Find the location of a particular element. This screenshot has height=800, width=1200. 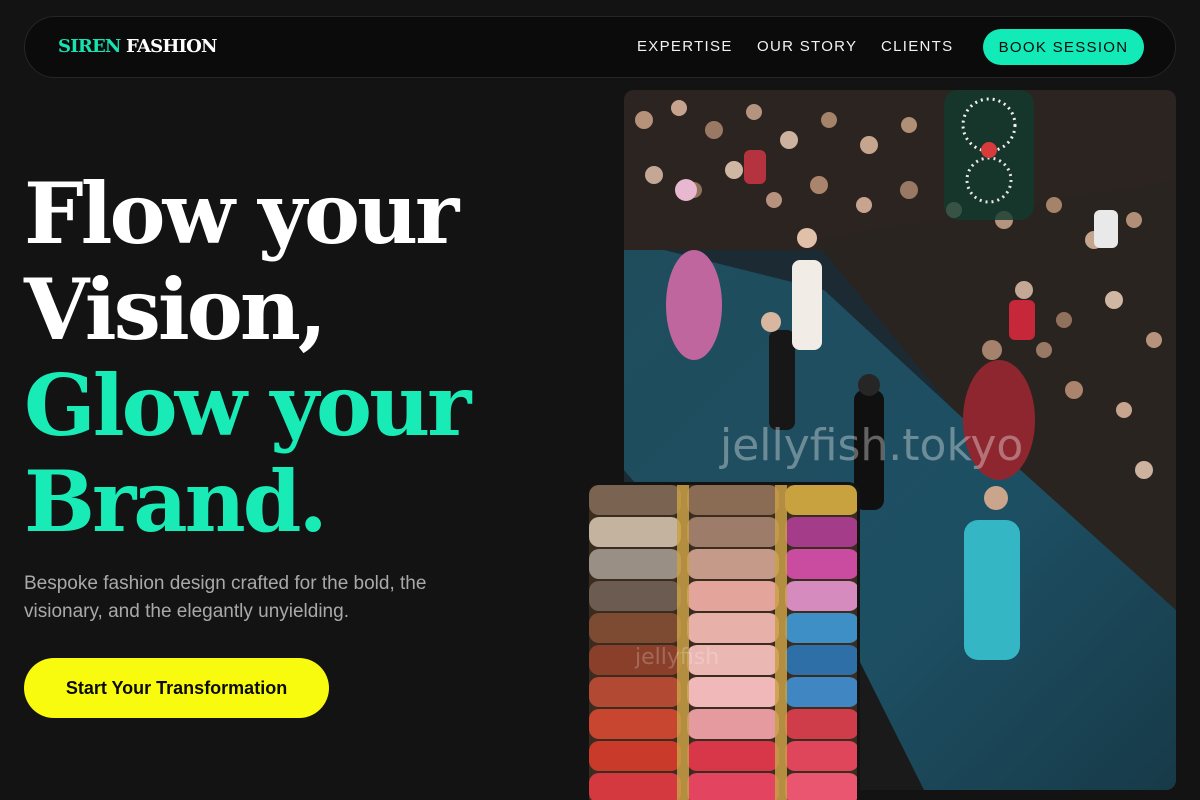

runway-watermark: jellyfish.tokyo is located at coordinates (872, 445).